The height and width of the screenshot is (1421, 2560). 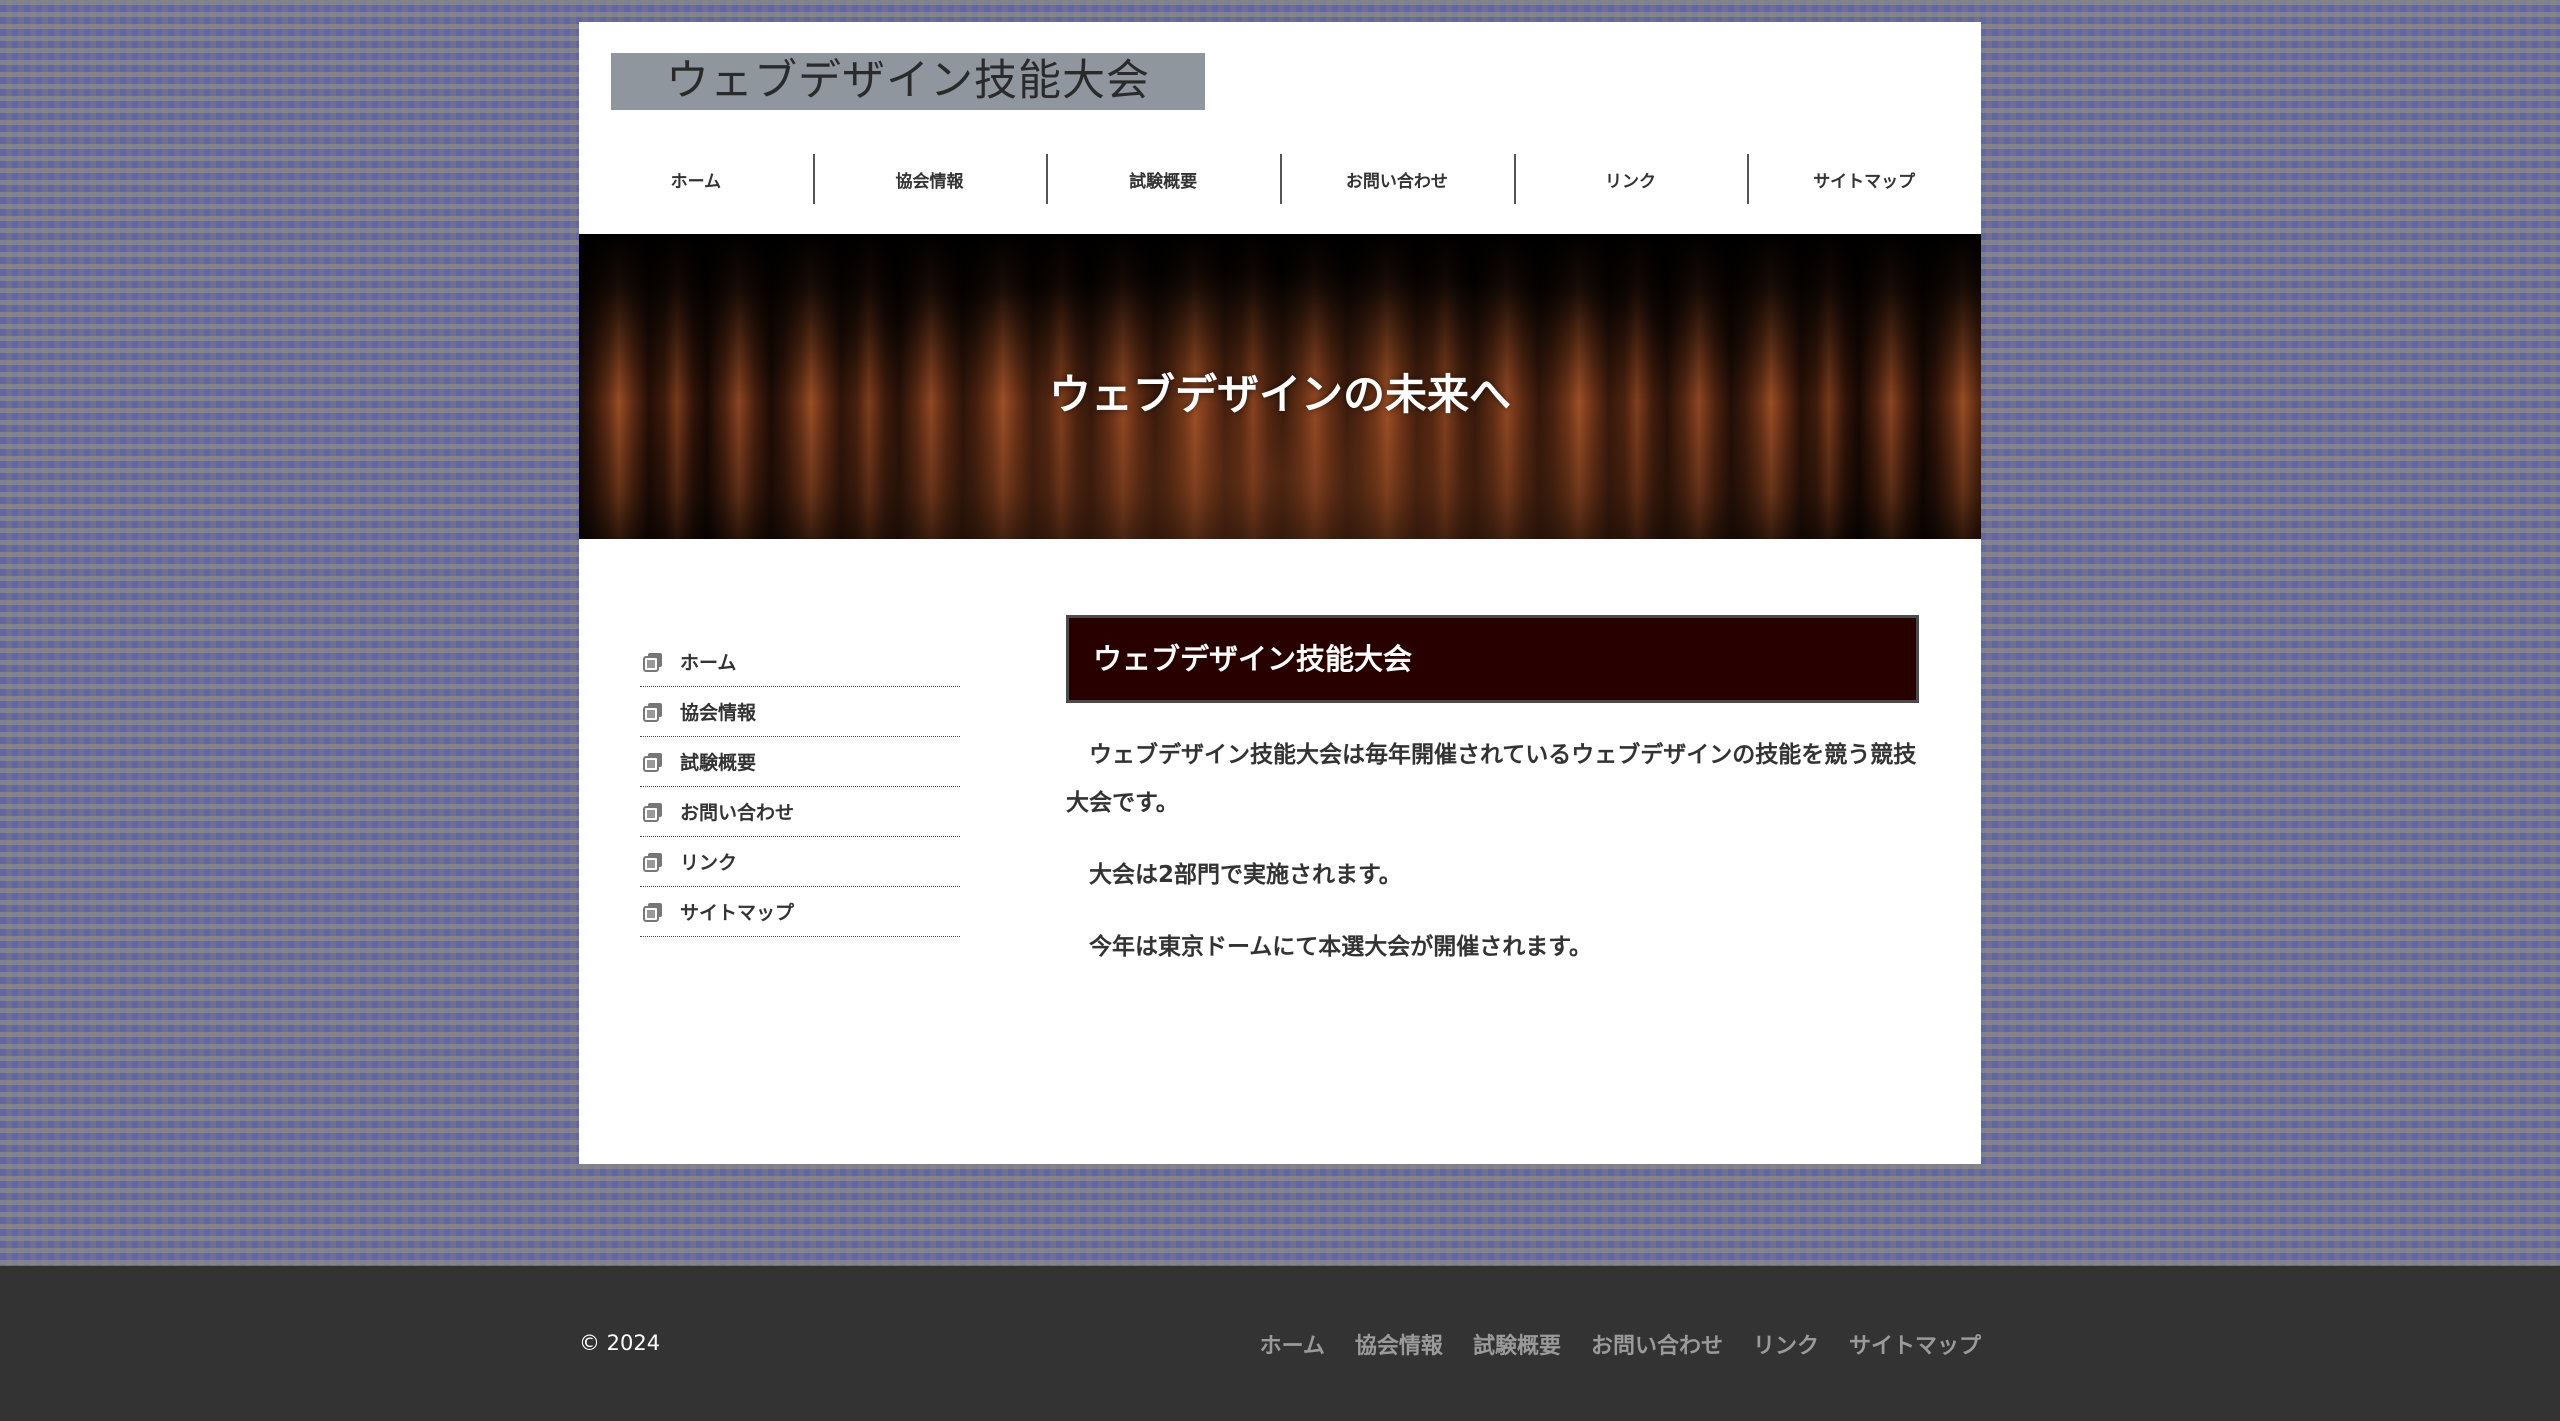 I want to click on top-nav-item-home: ホーム, so click(x=696, y=179).